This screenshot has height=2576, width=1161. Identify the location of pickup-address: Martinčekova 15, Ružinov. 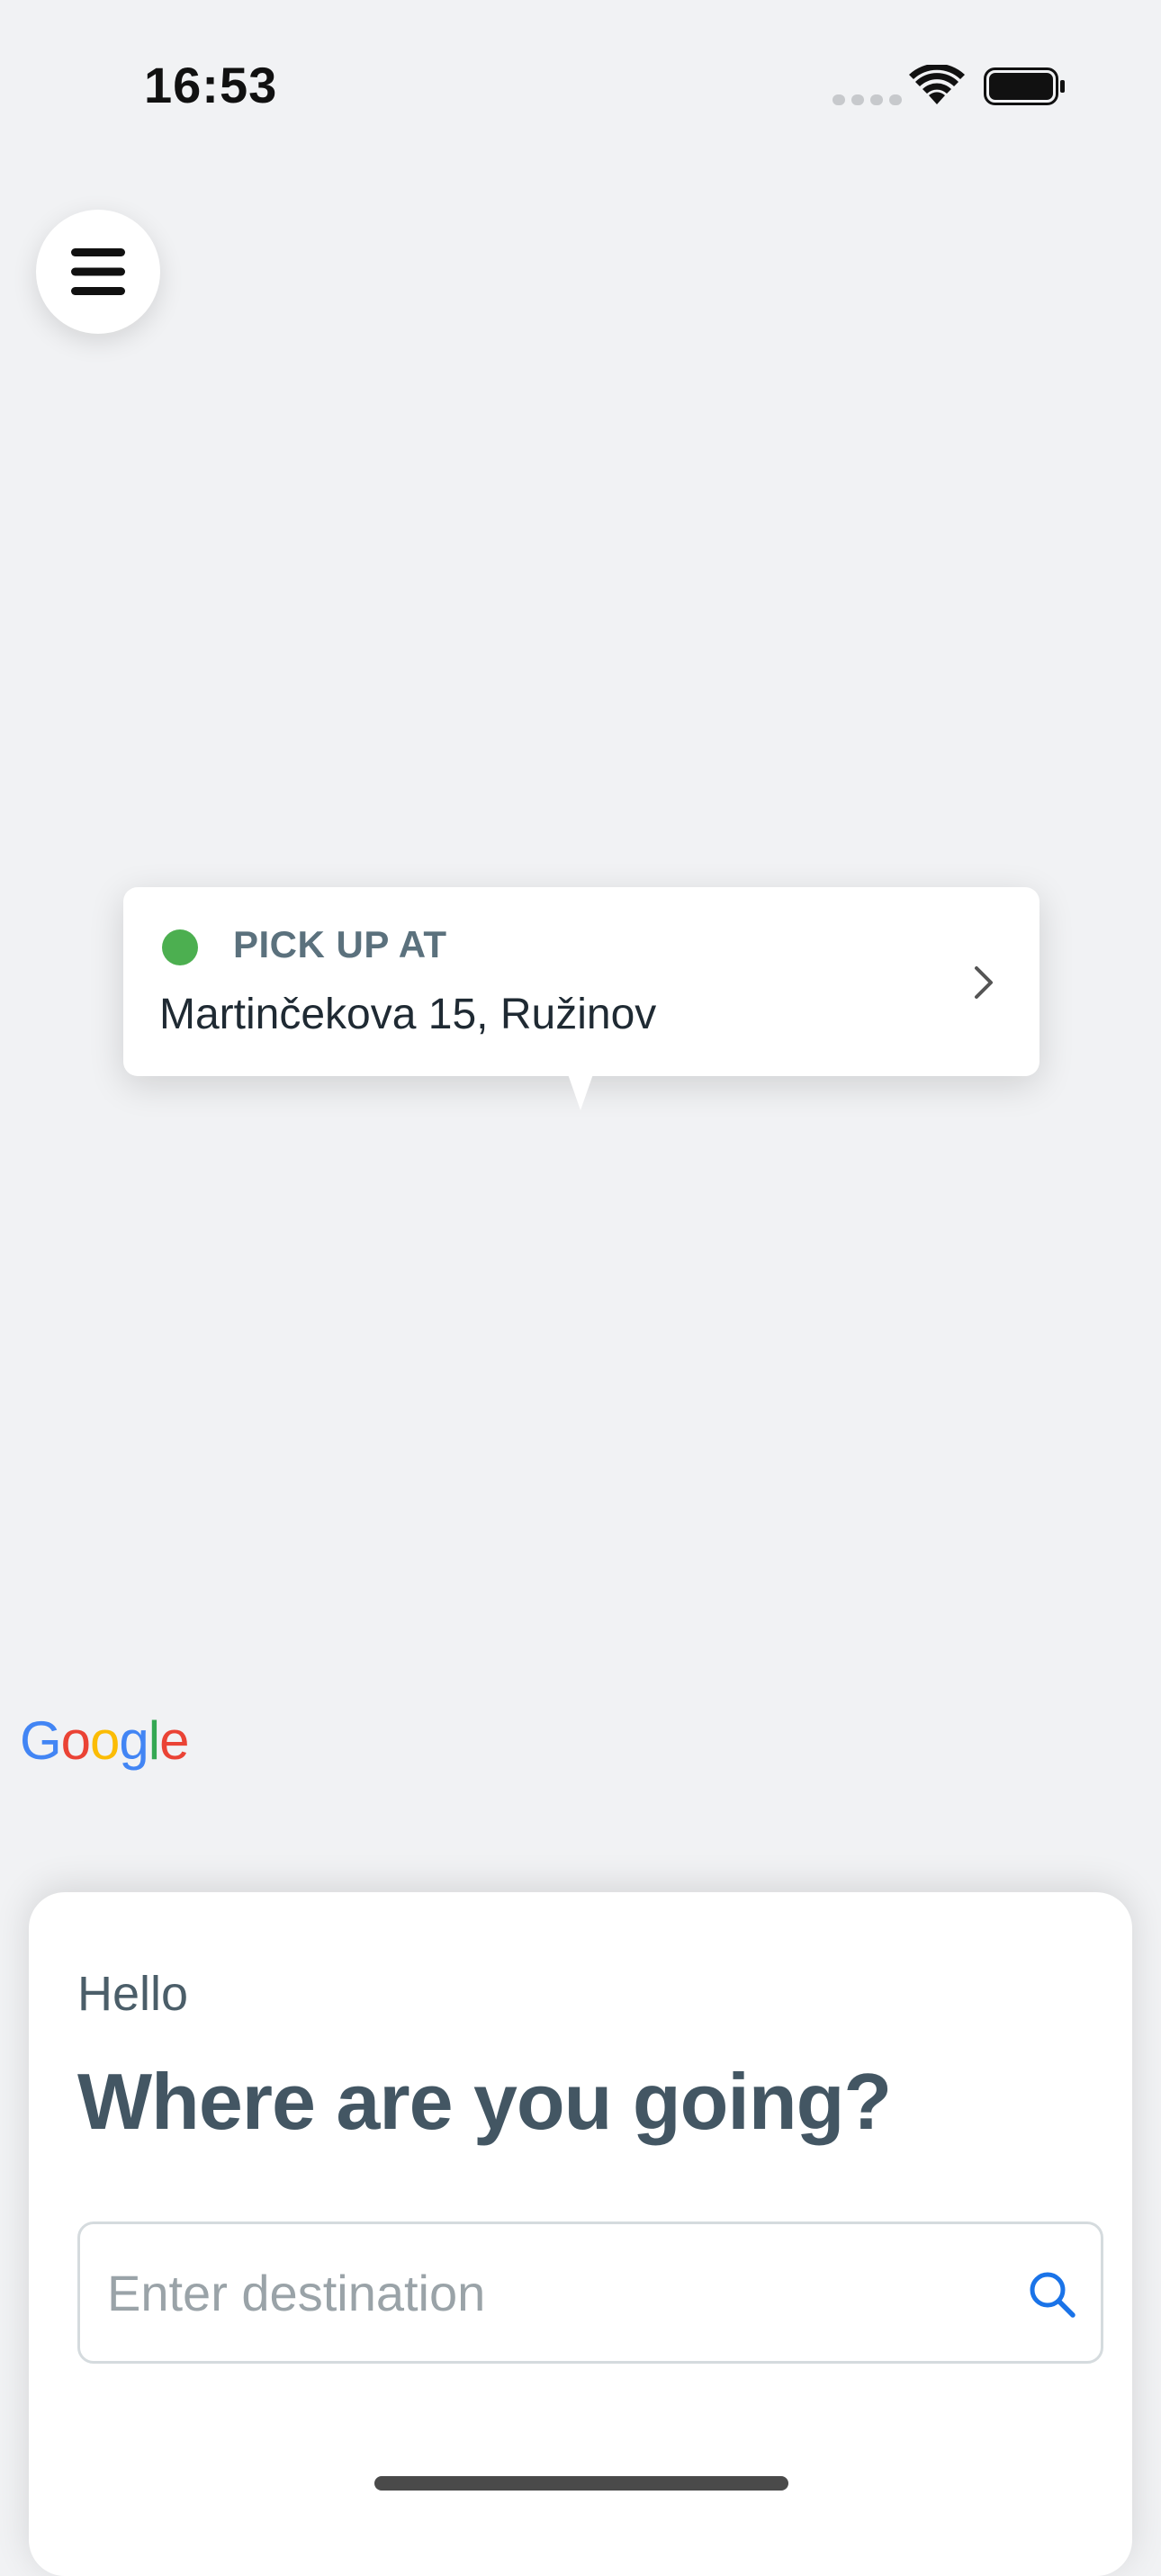
(408, 1015).